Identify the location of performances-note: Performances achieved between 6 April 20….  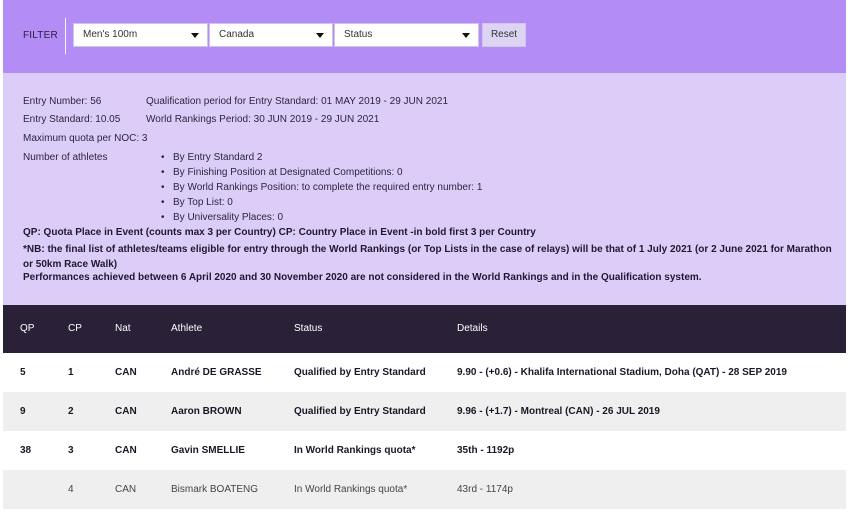
(362, 277).